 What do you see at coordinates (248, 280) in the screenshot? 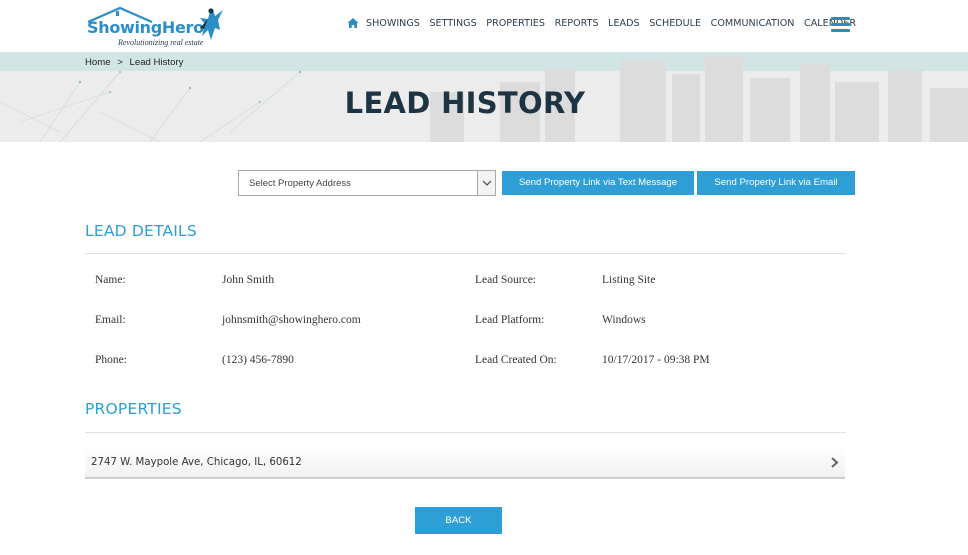
I see `name-value: John Smith` at bounding box center [248, 280].